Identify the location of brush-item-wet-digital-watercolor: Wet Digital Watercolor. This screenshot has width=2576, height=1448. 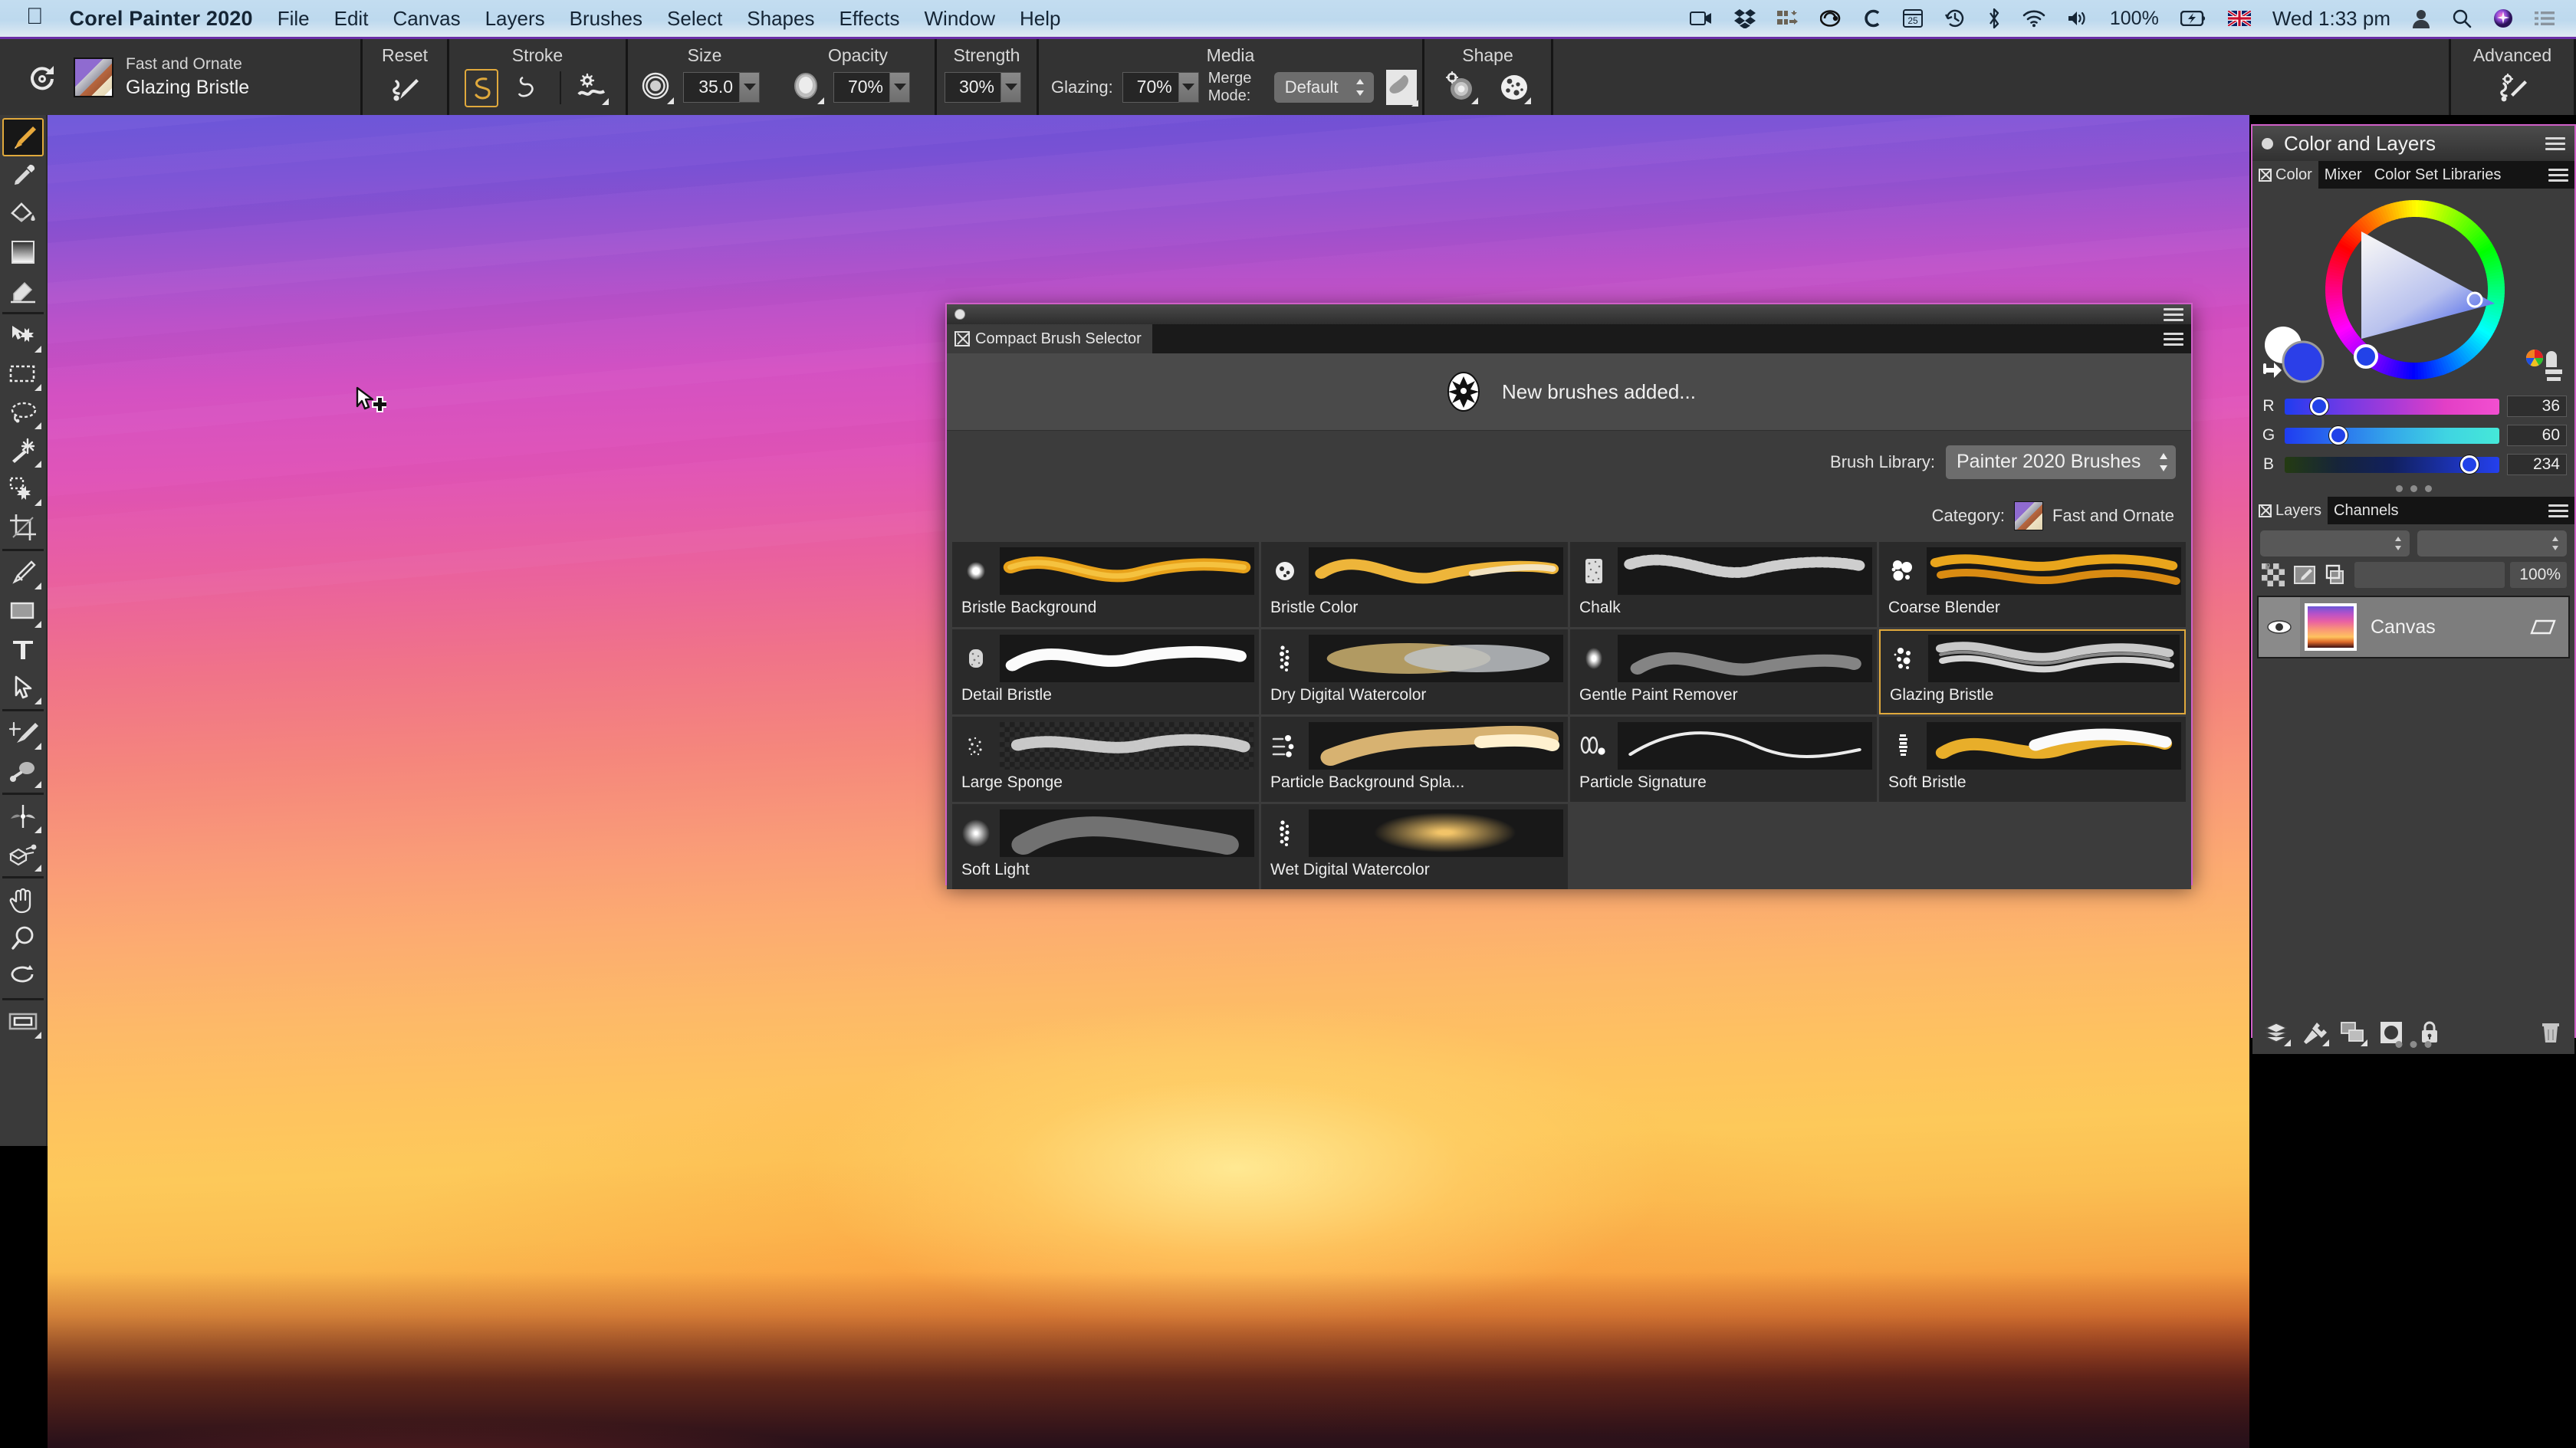
(1414, 846).